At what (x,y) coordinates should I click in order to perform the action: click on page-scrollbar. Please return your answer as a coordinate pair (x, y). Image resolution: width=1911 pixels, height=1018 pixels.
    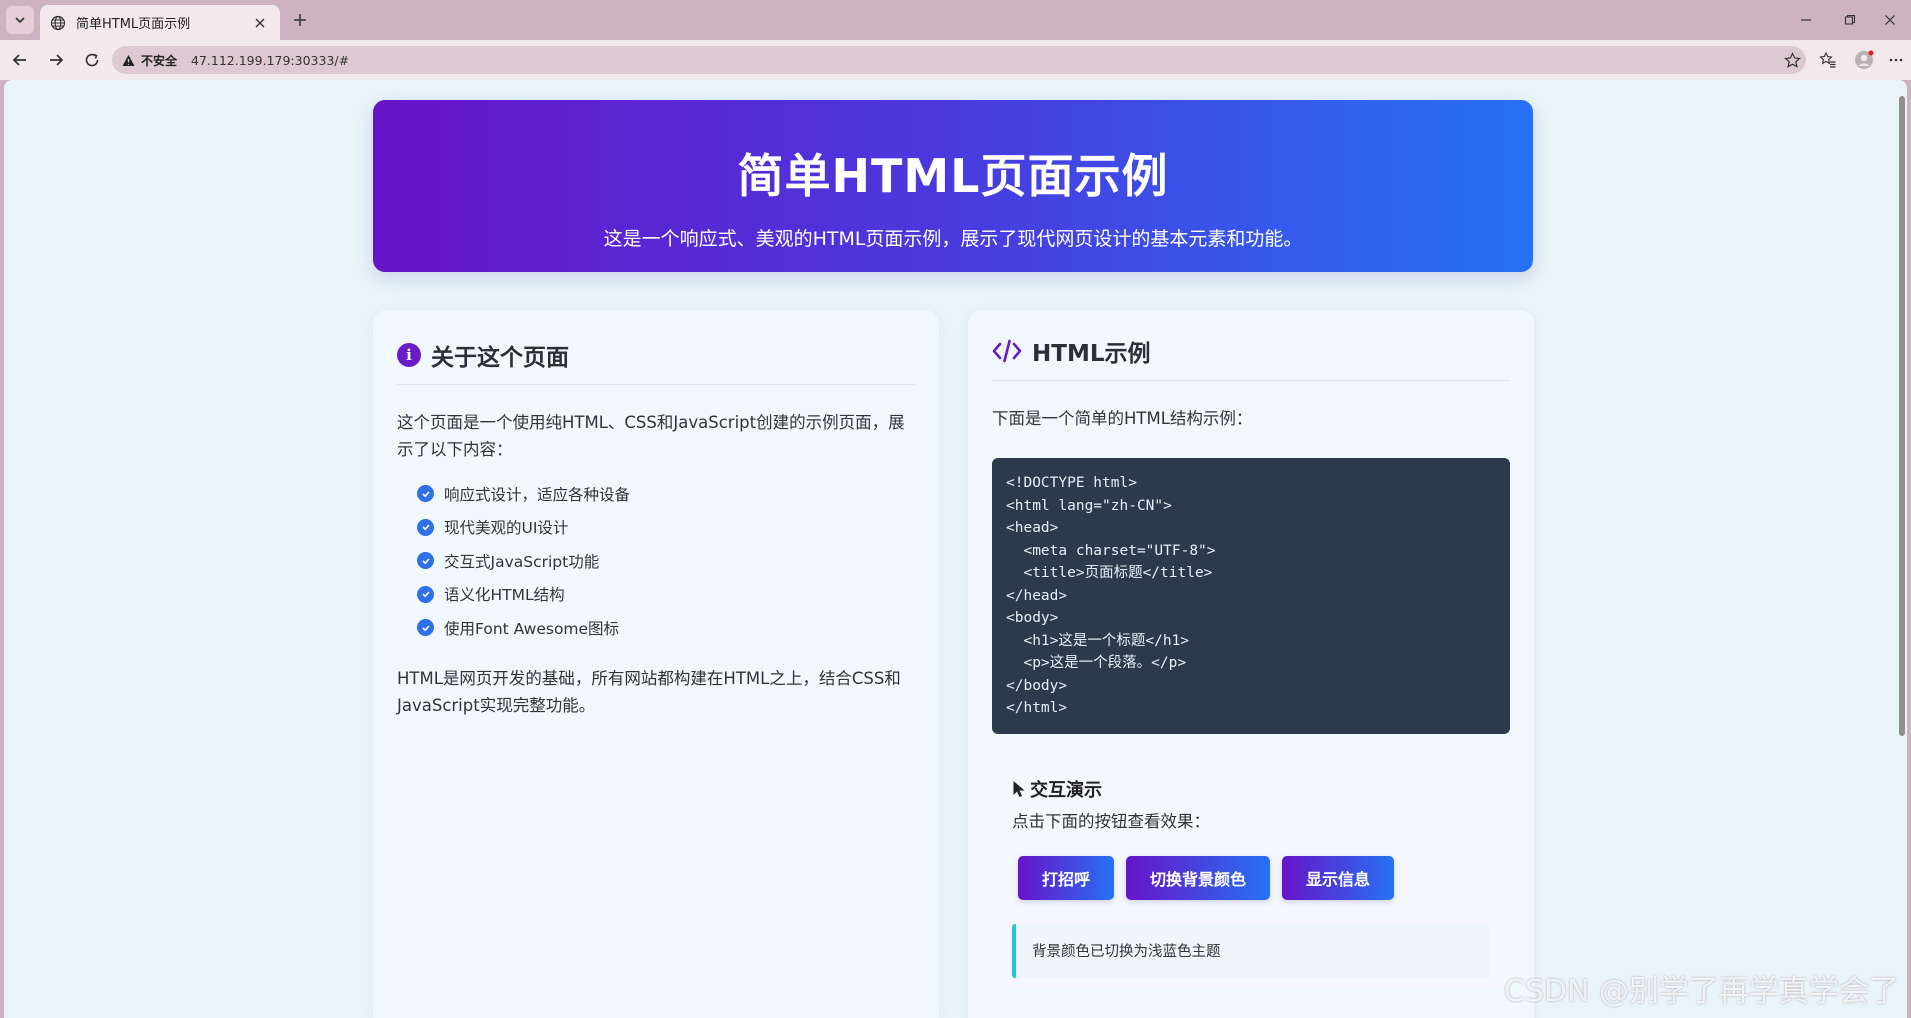
    Looking at the image, I should click on (1902, 549).